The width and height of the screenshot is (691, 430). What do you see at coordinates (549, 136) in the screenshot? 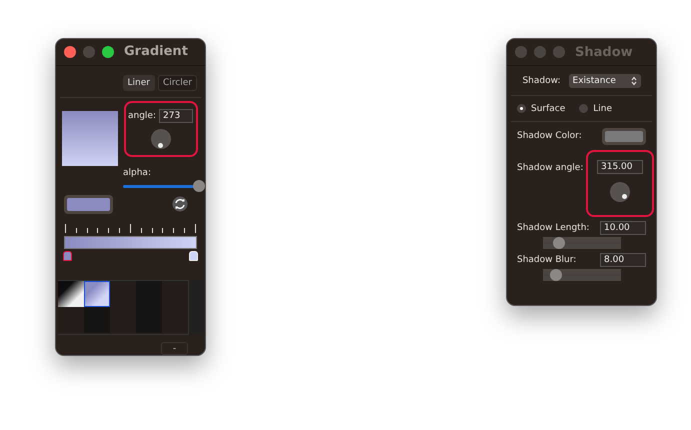
I see `shadow-color-label: Shadow Color:` at bounding box center [549, 136].